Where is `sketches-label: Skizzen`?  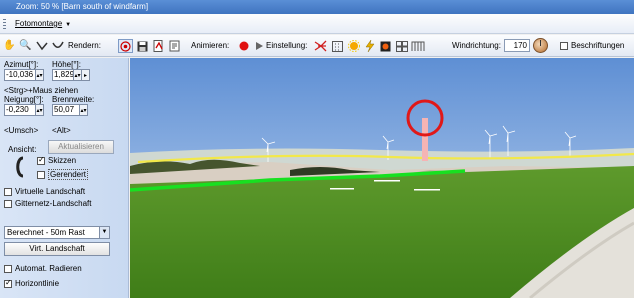 sketches-label: Skizzen is located at coordinates (62, 160).